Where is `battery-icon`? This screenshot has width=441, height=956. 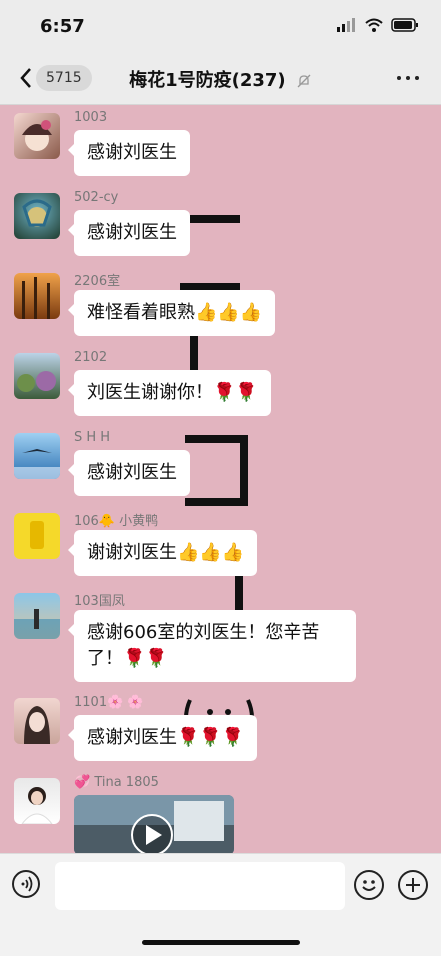 battery-icon is located at coordinates (404, 25).